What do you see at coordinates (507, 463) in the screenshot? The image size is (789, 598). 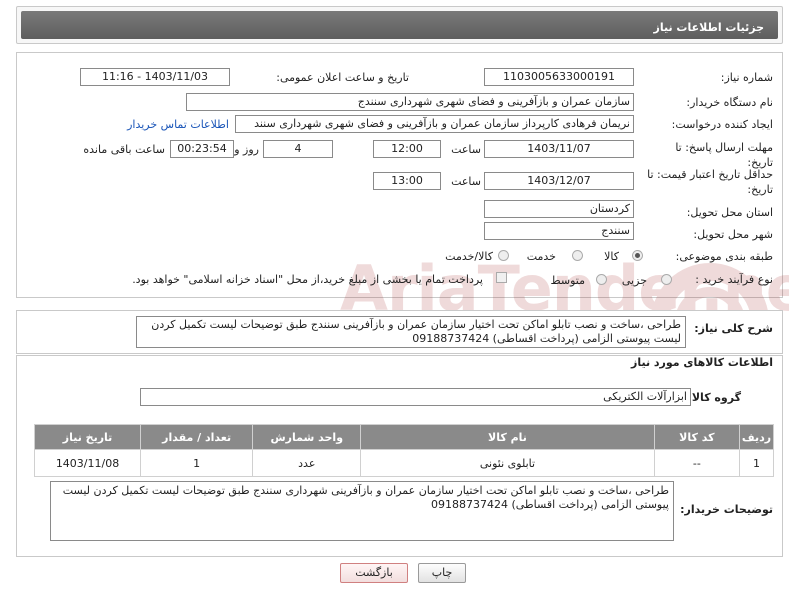 I see `cell-name: تابلوی نئونی` at bounding box center [507, 463].